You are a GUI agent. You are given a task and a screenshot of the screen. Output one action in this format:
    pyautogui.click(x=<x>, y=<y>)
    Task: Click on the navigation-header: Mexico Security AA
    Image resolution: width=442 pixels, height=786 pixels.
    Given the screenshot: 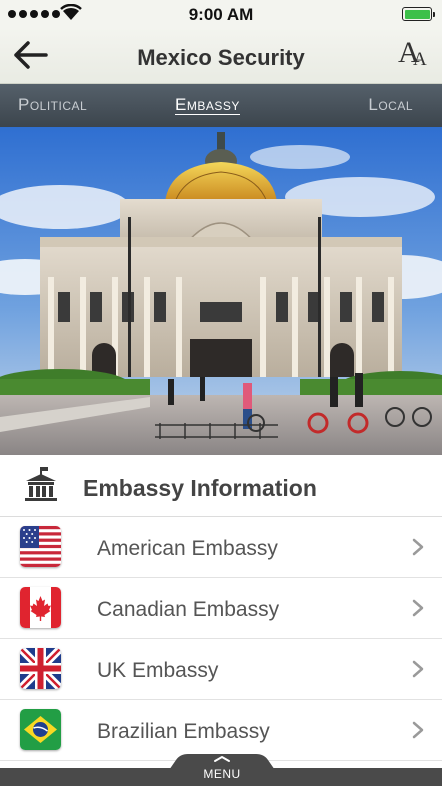 What is the action you would take?
    pyautogui.click(x=221, y=56)
    